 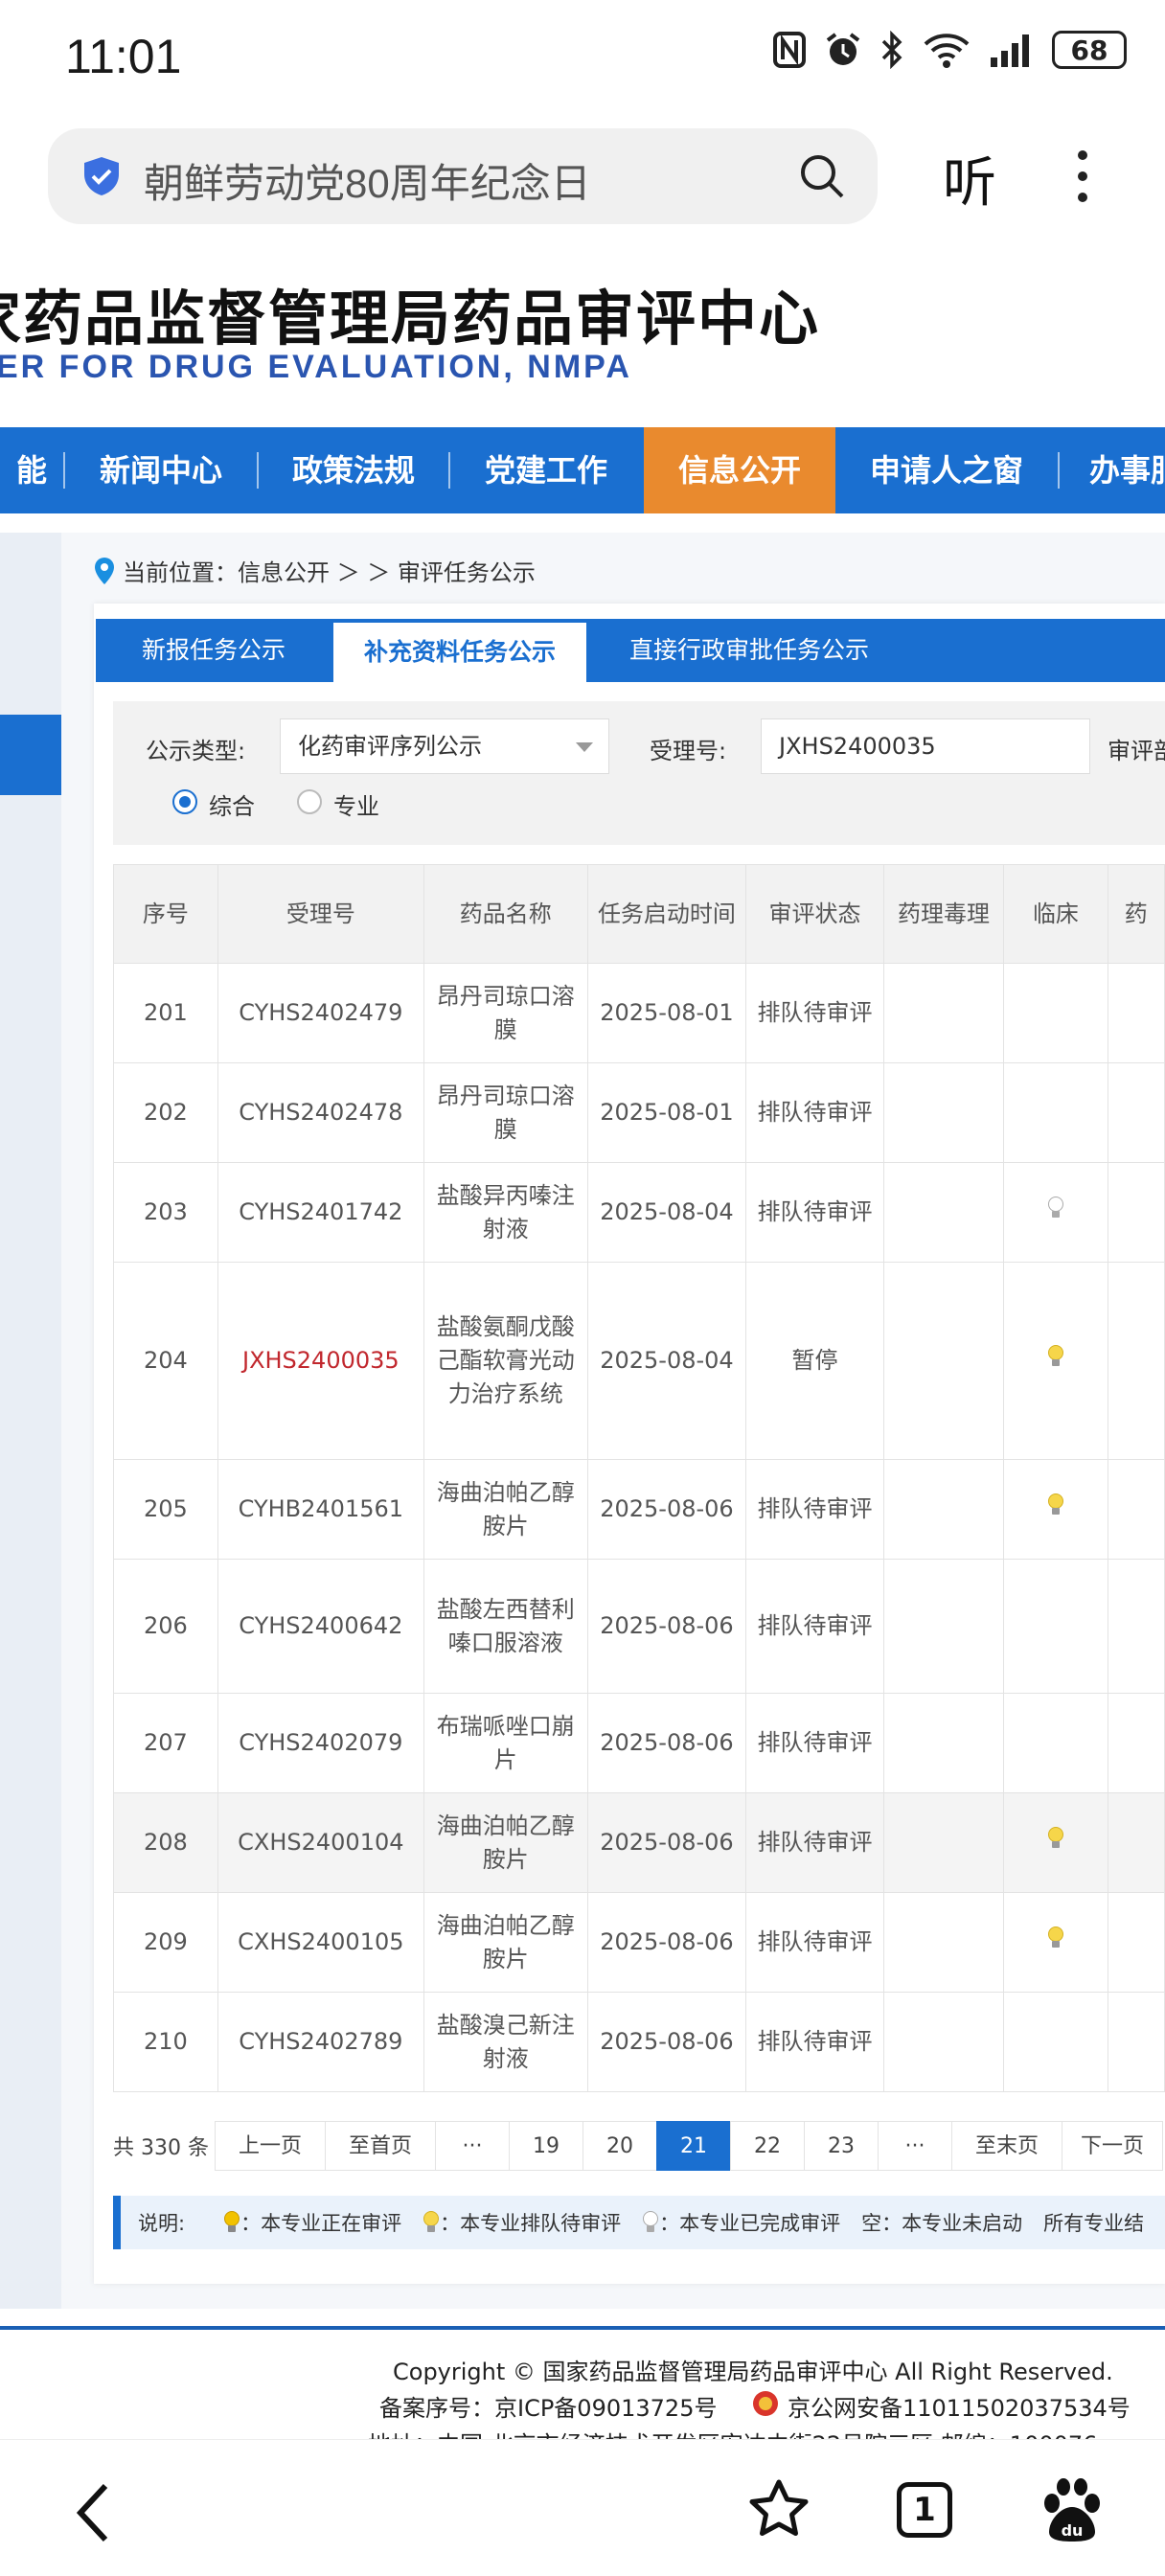 I want to click on footer-icp: 备案序号：京ICP备09013725号, so click(x=548, y=2406).